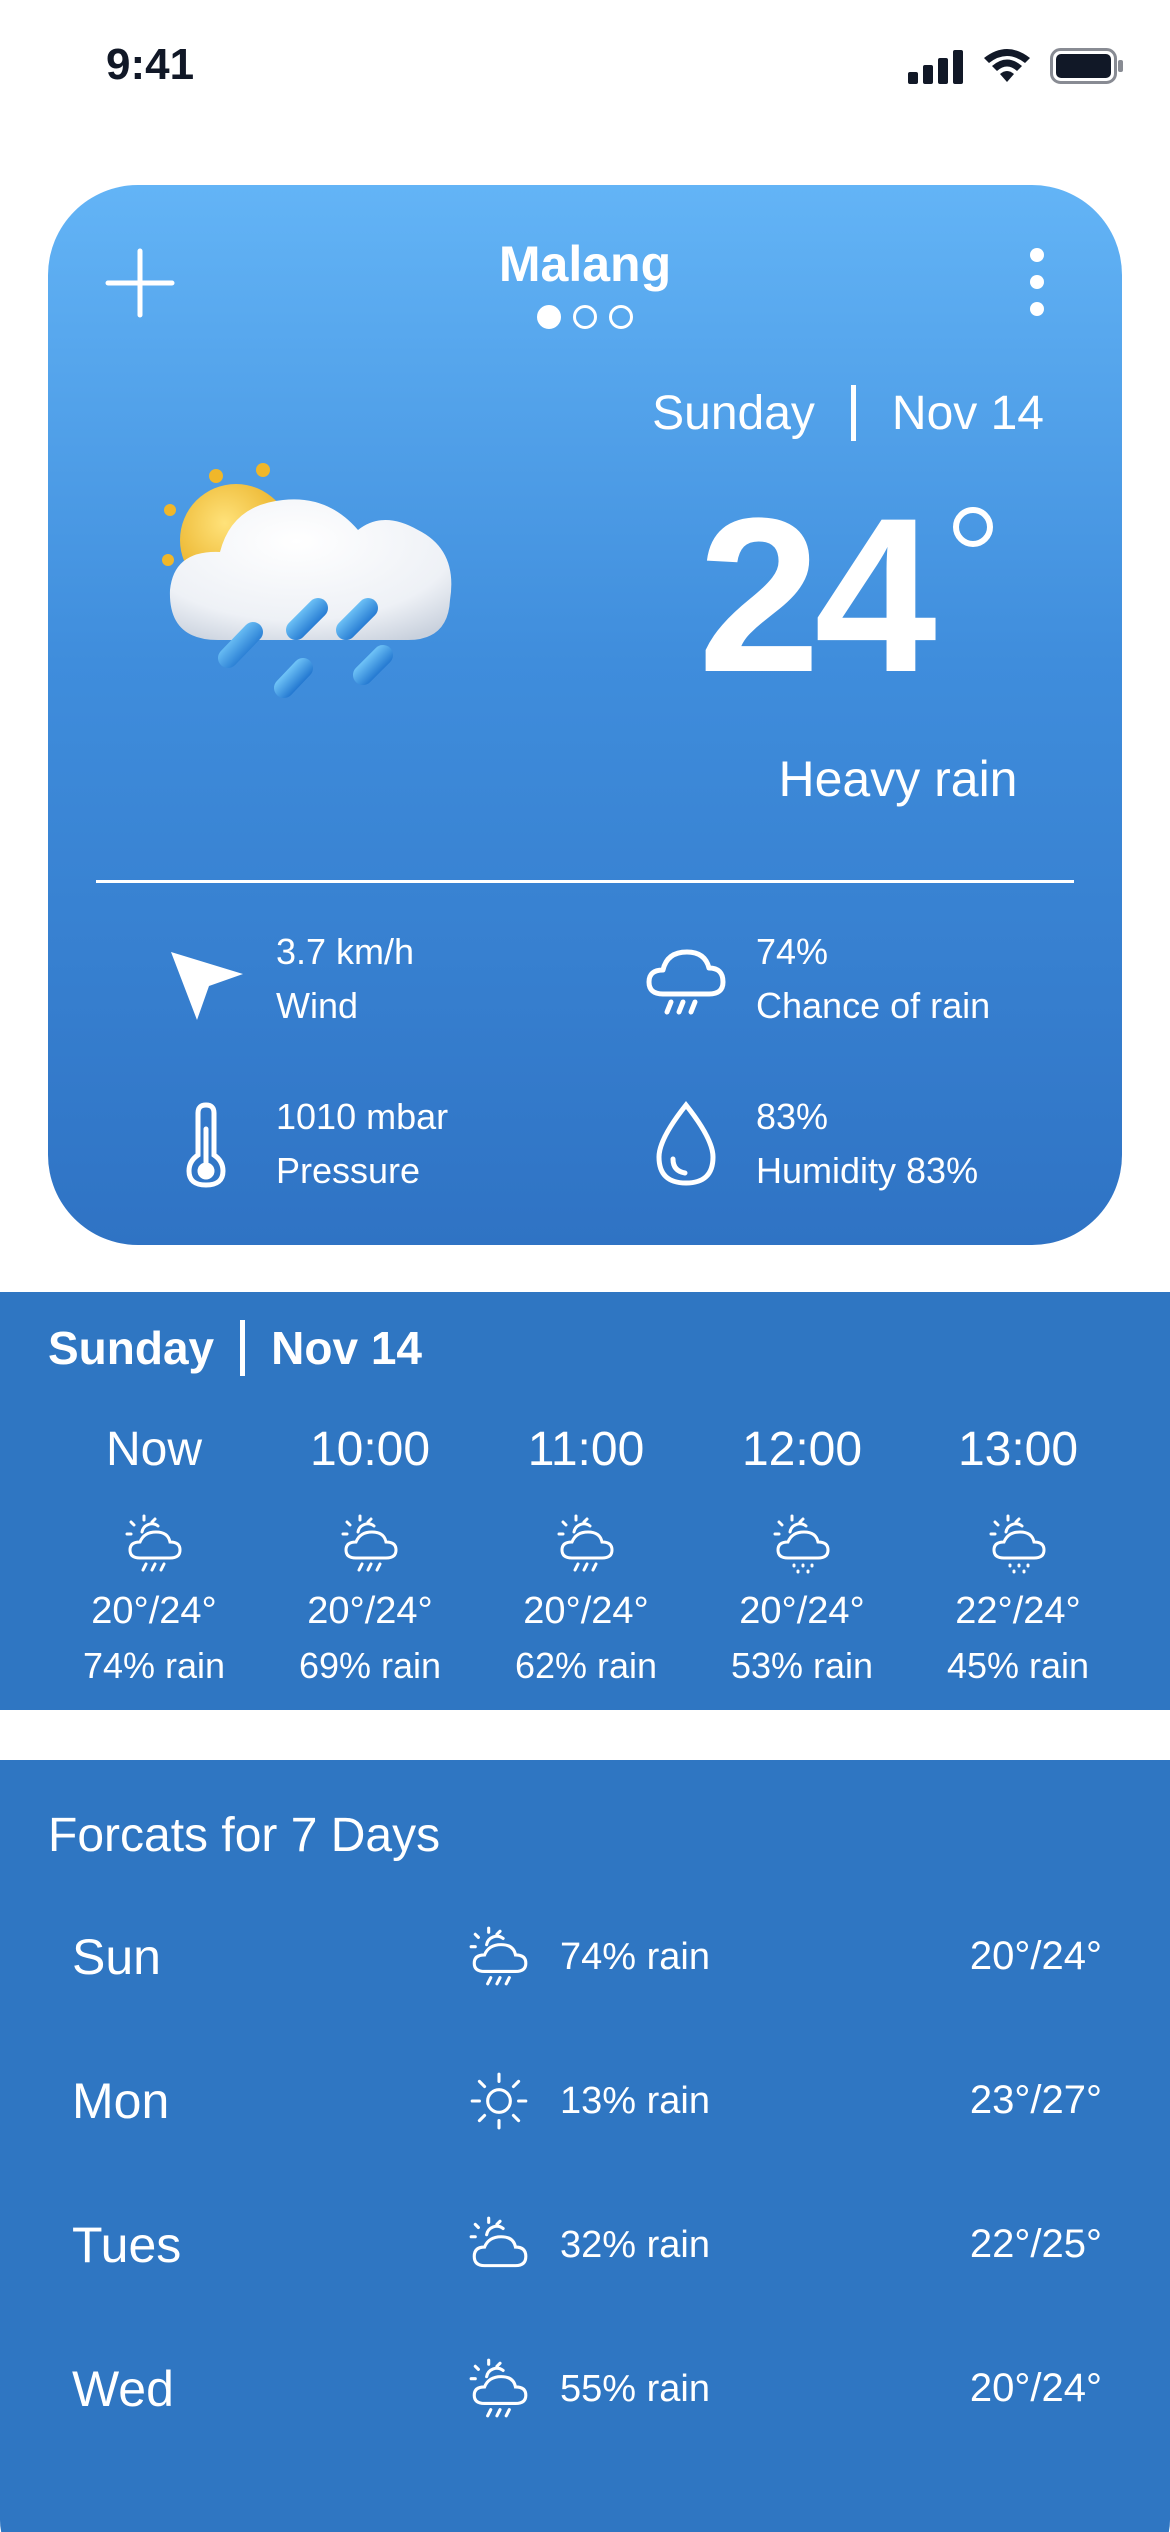 The height and width of the screenshot is (2532, 1170). I want to click on more-options-button, so click(1037, 282).